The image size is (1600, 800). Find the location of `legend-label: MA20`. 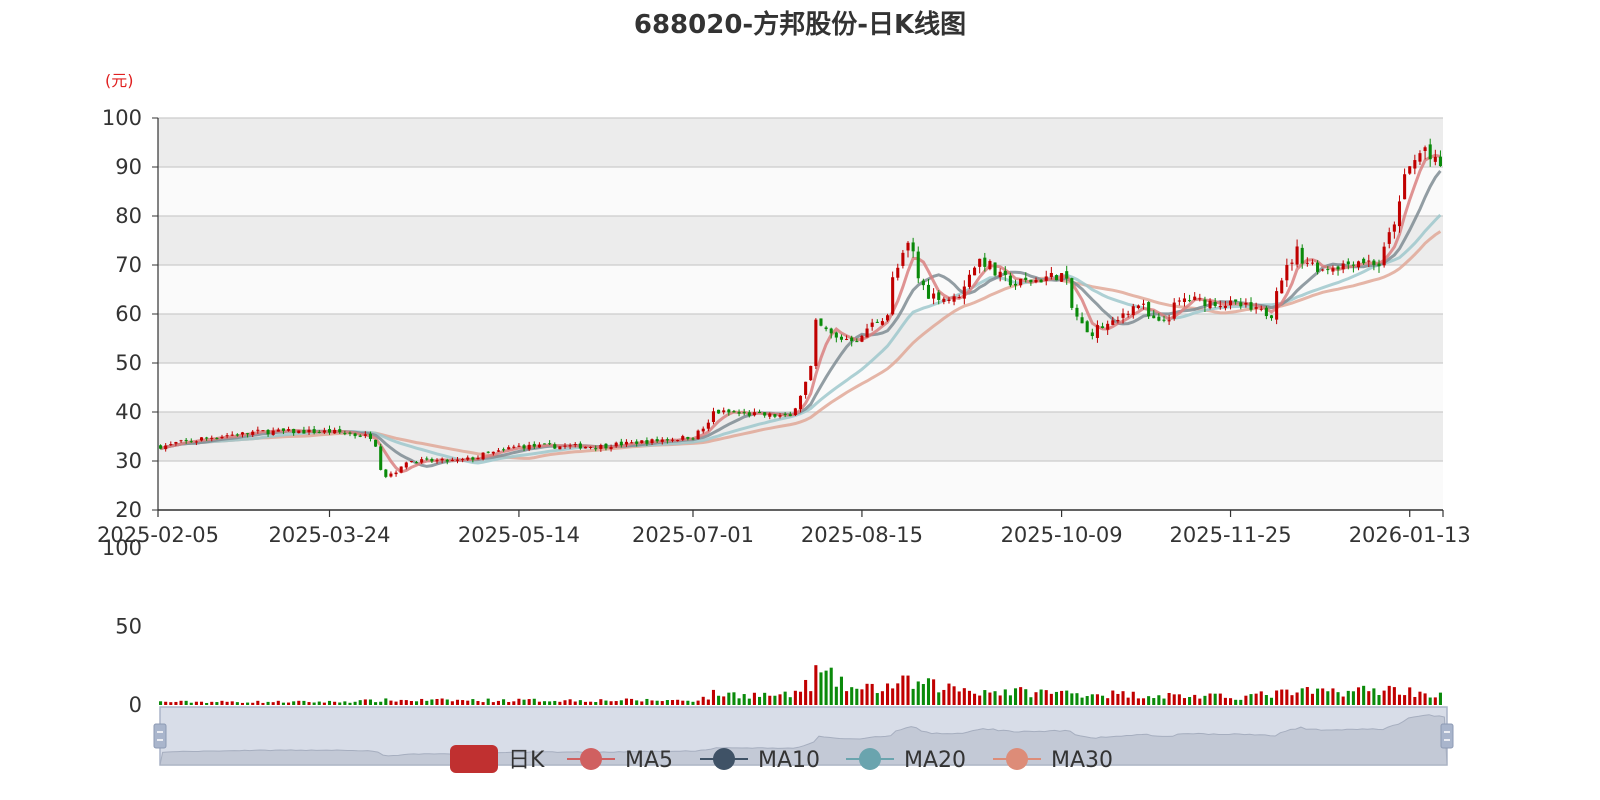

legend-label: MA20 is located at coordinates (935, 760).